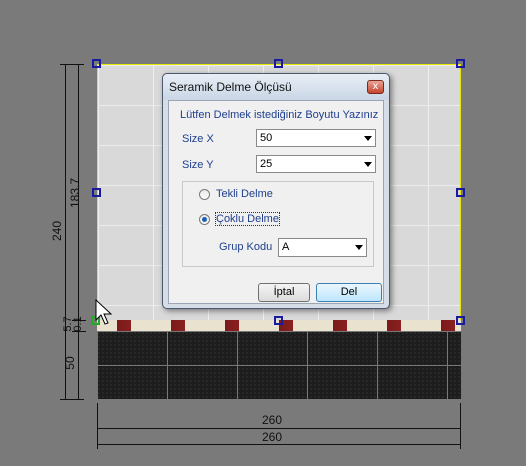 The width and height of the screenshot is (526, 466). I want to click on lower-wall-tiles, so click(279, 365).